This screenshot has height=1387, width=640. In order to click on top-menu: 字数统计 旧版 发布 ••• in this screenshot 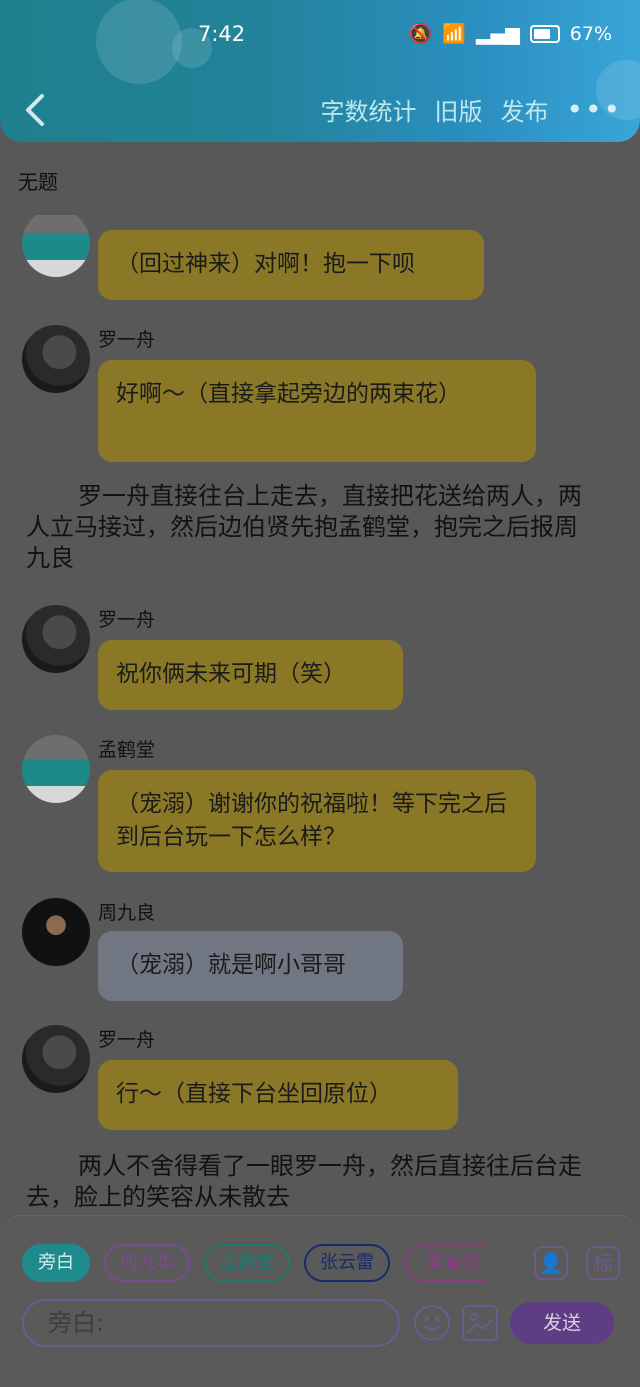, I will do `click(471, 109)`.